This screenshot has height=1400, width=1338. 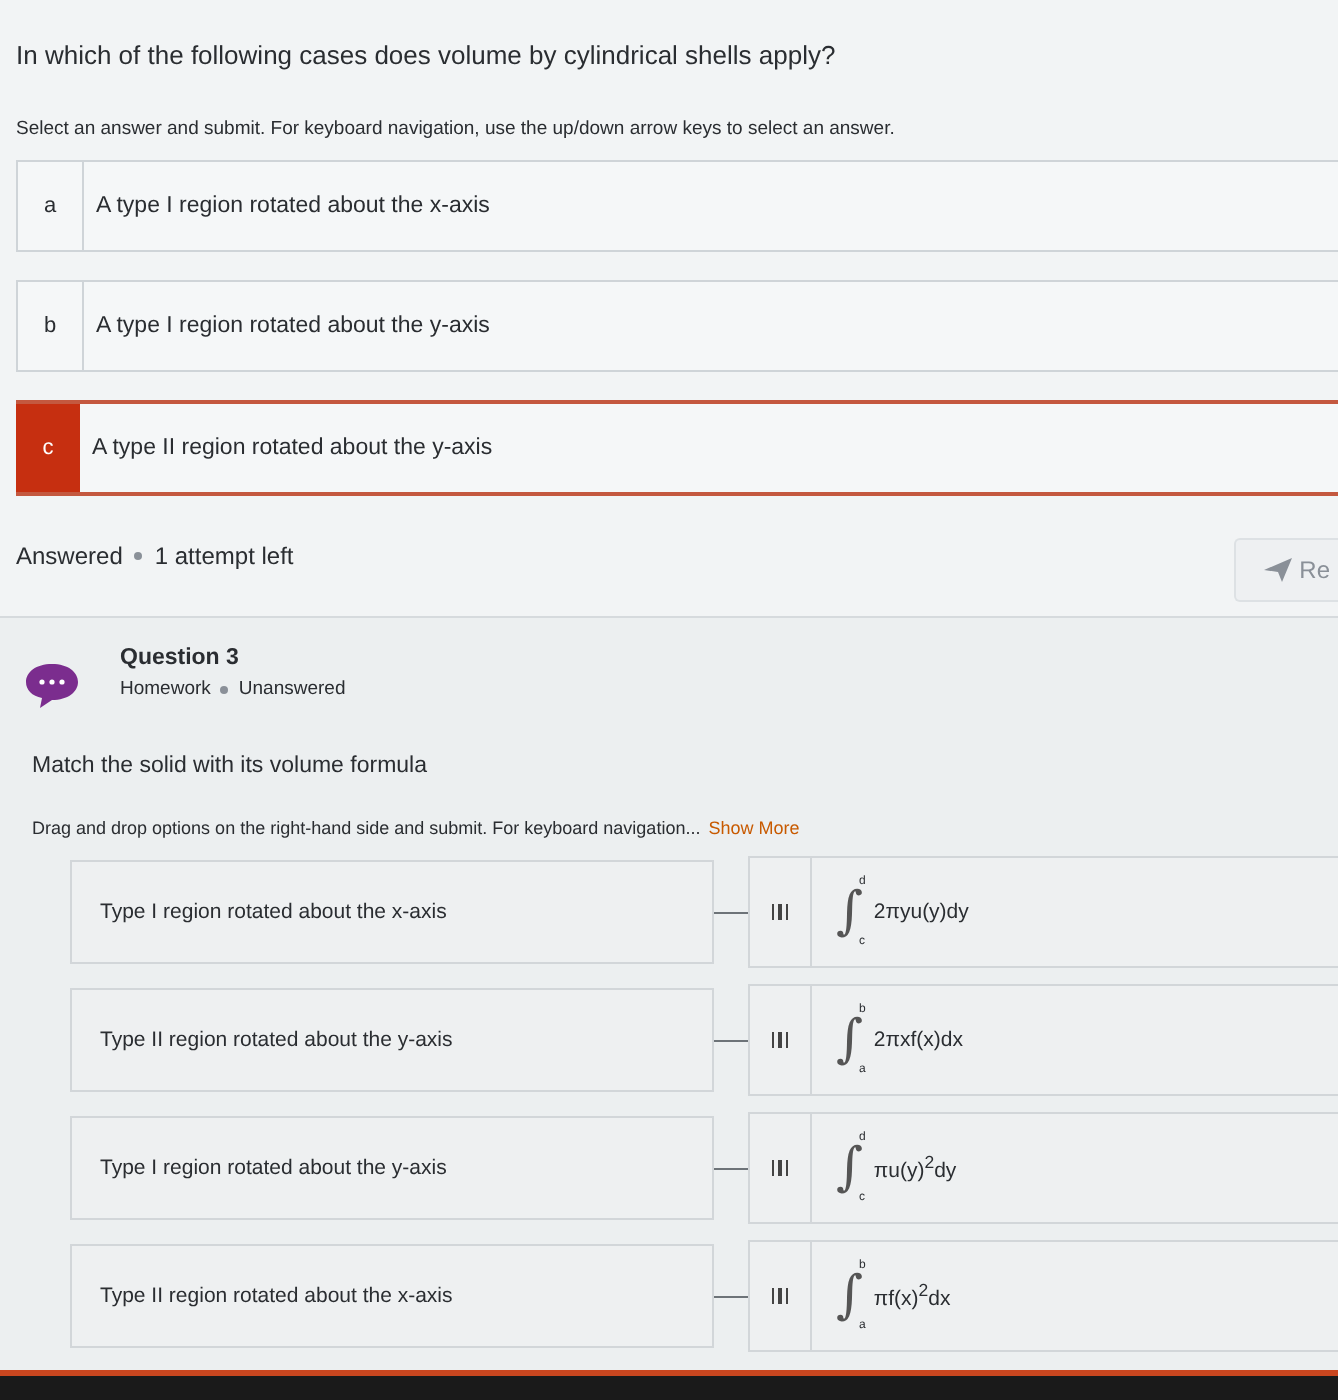 What do you see at coordinates (229, 766) in the screenshot?
I see `question-text: Match the solid with its volume formula` at bounding box center [229, 766].